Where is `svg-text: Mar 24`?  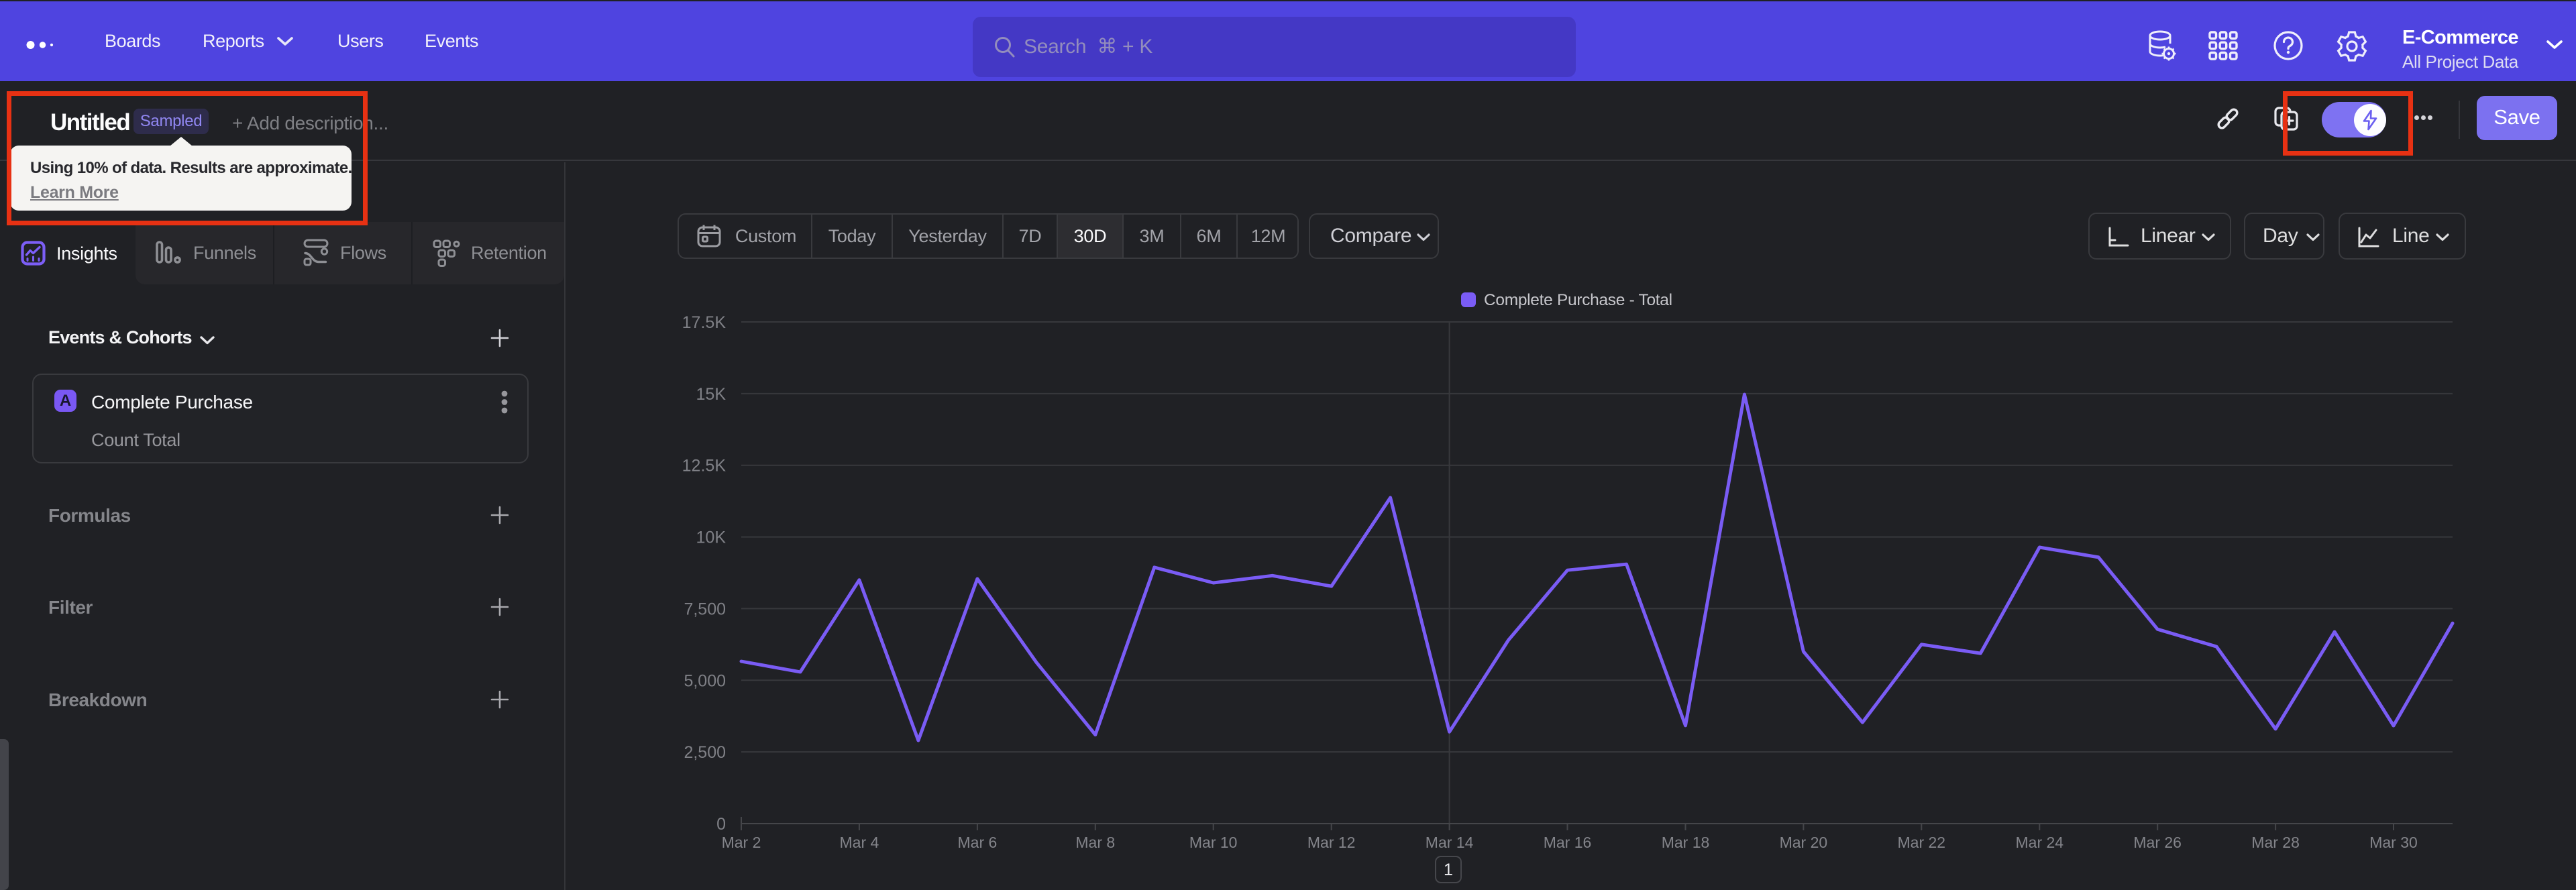 svg-text: Mar 24 is located at coordinates (2040, 842).